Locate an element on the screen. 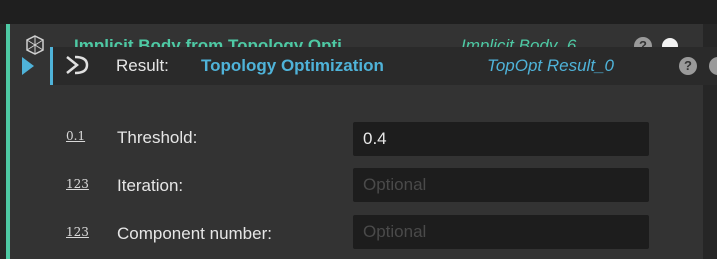  expand-arrow-icon is located at coordinates (28, 66).